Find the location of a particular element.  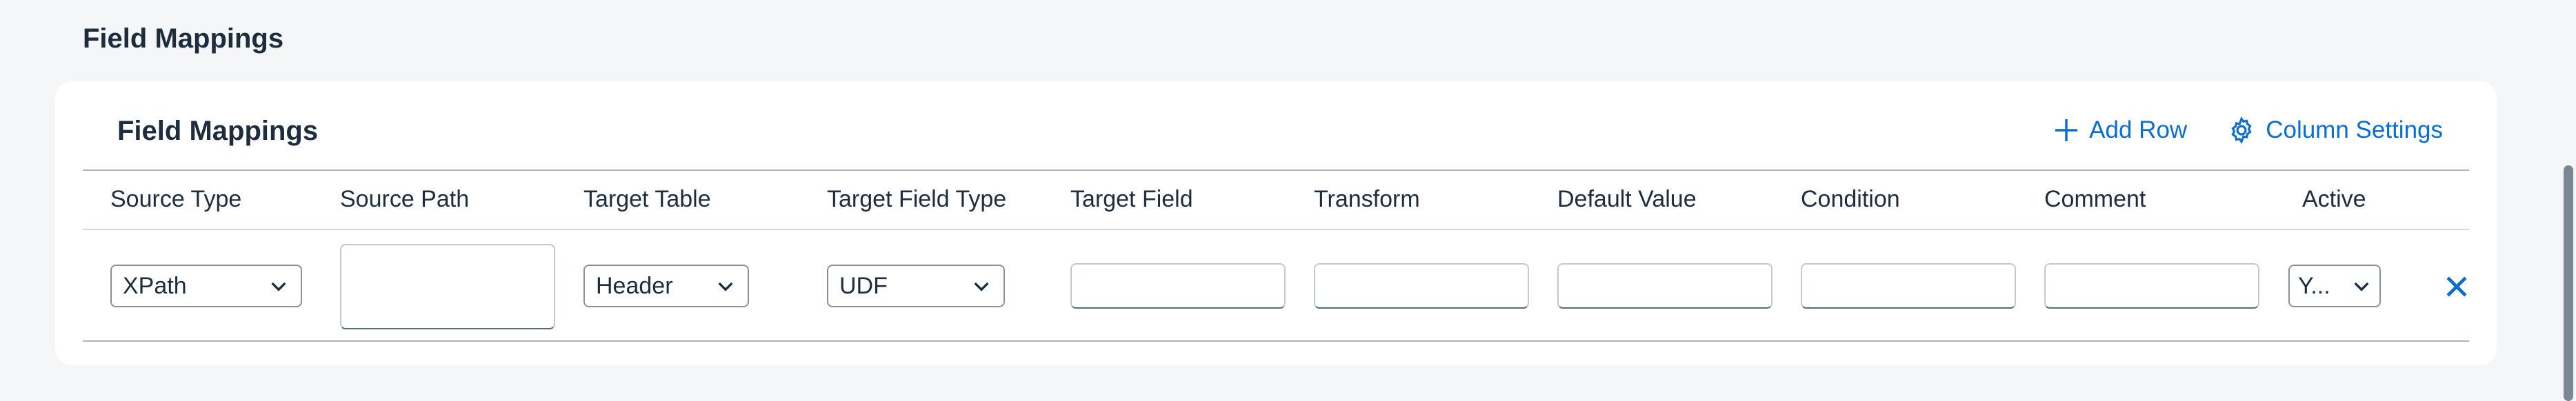

condition-input is located at coordinates (1908, 286).